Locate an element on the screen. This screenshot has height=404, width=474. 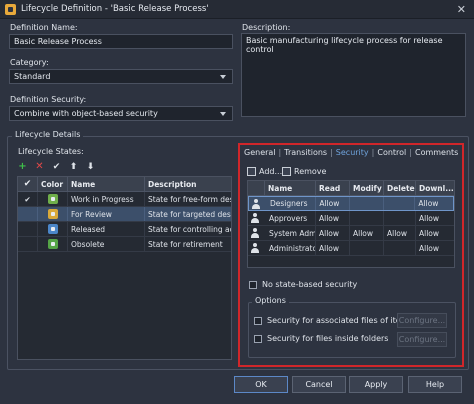
definition-security-select: Combine with object-based security is located at coordinates (121, 113).